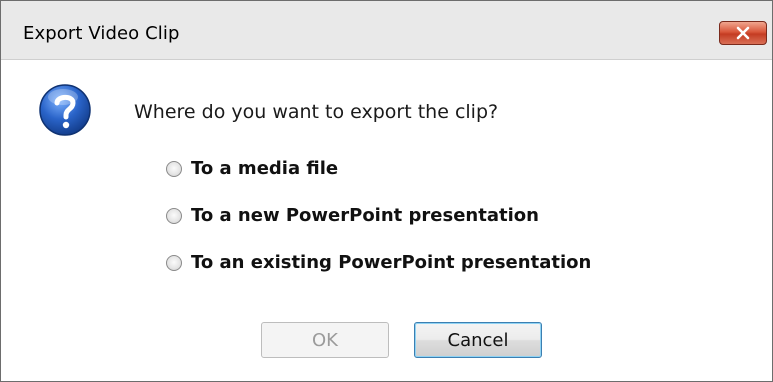 The width and height of the screenshot is (773, 382). I want to click on option-media-file: To a media file, so click(252, 168).